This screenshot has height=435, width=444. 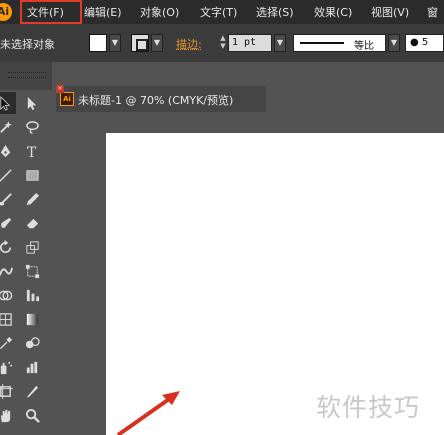 What do you see at coordinates (8, 199) in the screenshot?
I see `paintbrush-icon` at bounding box center [8, 199].